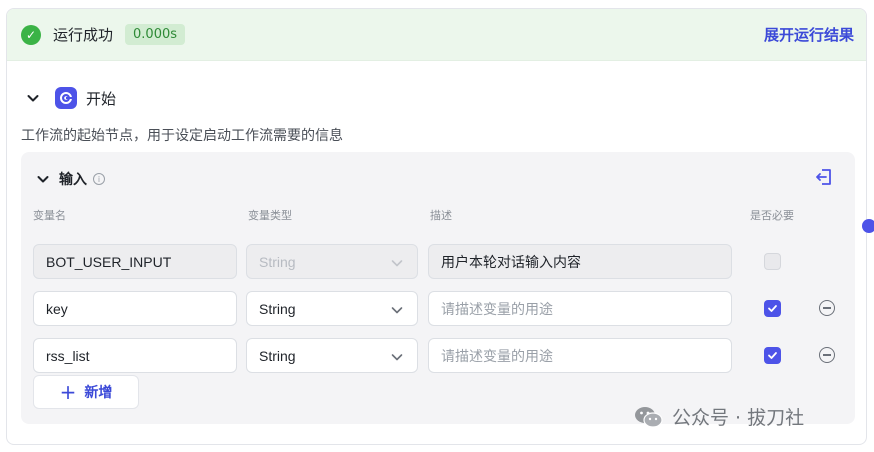 This screenshot has width=874, height=452. I want to click on input-row: key String 请描述变量的用途, so click(436, 308).